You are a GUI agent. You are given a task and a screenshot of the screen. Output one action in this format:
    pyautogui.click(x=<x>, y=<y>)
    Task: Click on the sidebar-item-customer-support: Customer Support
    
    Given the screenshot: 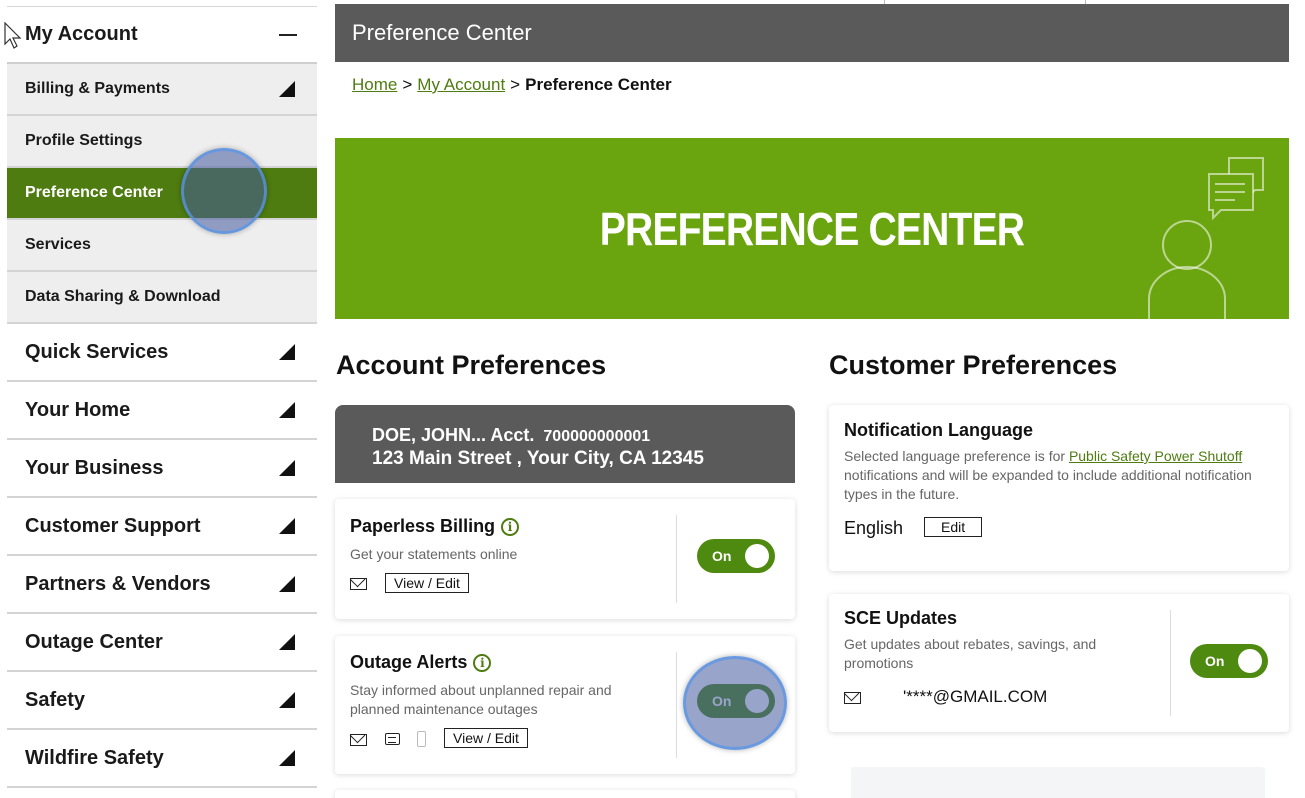 What is the action you would take?
    pyautogui.click(x=162, y=527)
    